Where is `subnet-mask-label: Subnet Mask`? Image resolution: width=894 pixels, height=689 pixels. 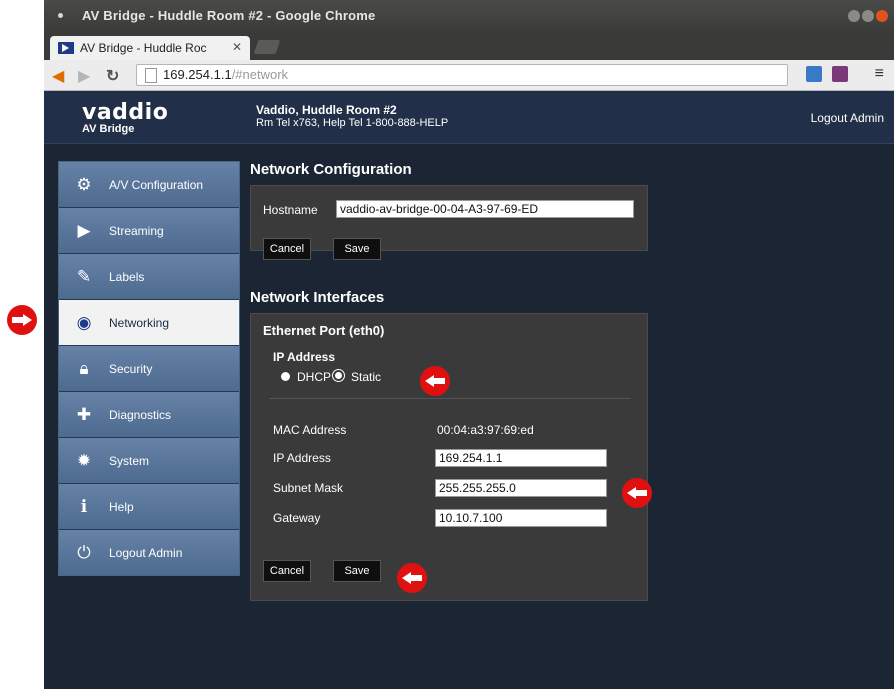 subnet-mask-label: Subnet Mask is located at coordinates (308, 488).